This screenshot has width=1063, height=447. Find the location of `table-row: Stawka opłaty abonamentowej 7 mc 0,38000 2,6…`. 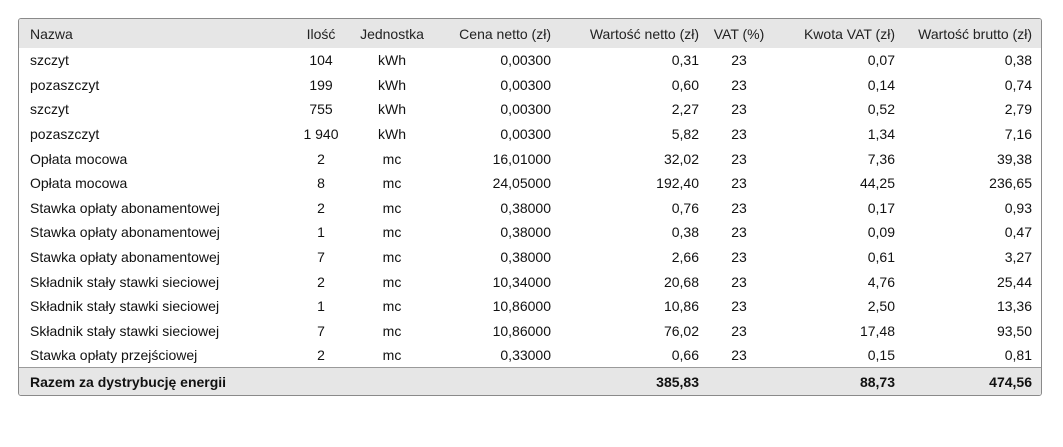

table-row: Stawka opłaty abonamentowej 7 mc 0,38000 2,6… is located at coordinates (530, 257).